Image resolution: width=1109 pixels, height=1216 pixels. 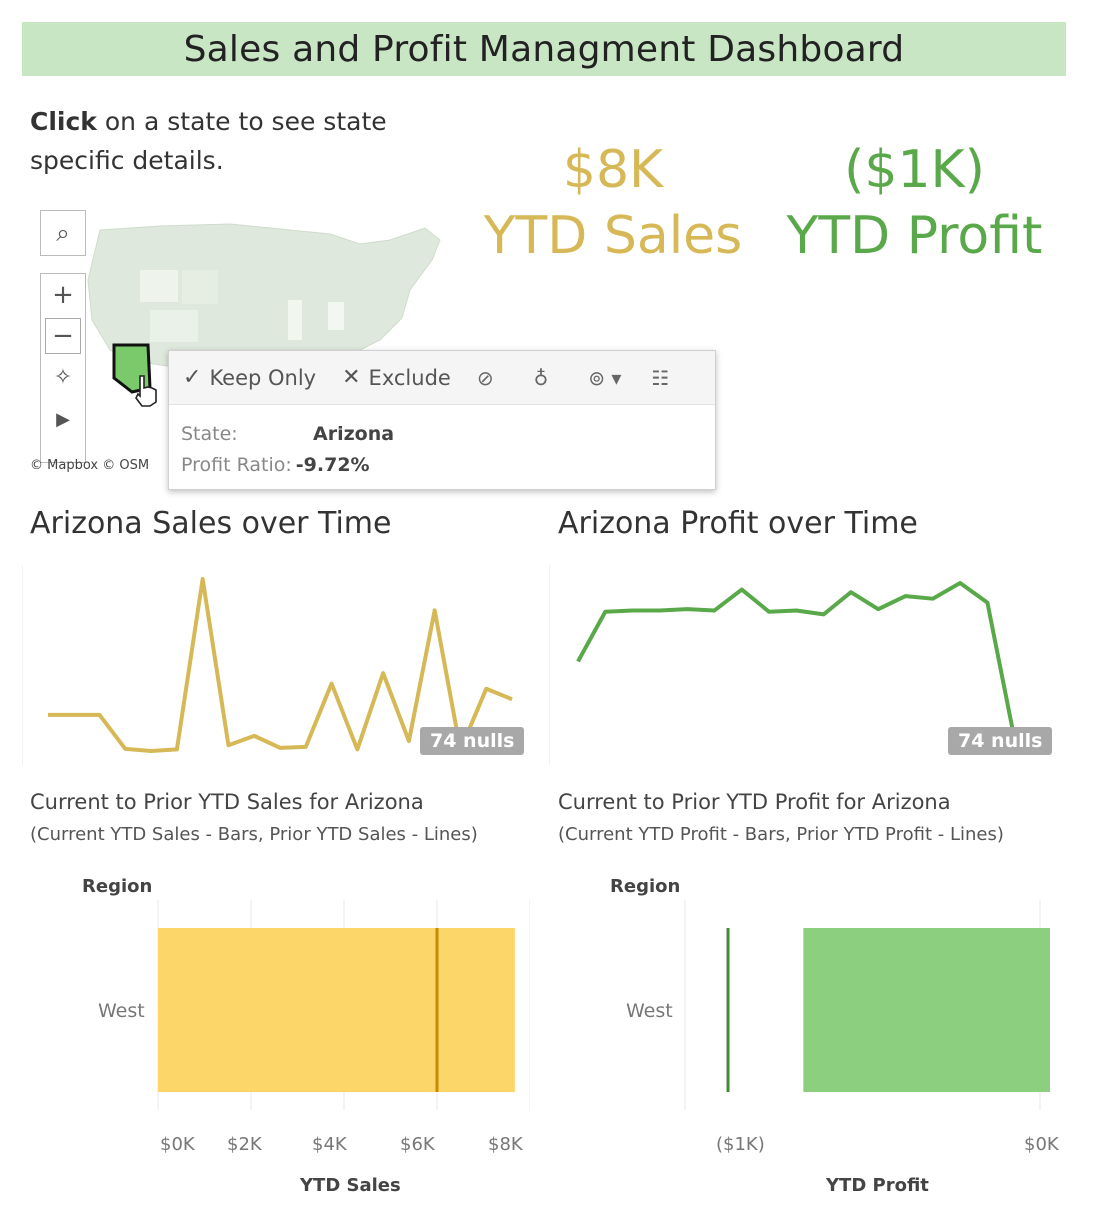 What do you see at coordinates (485, 378) in the screenshot?
I see `paperclip-icon: ⊘` at bounding box center [485, 378].